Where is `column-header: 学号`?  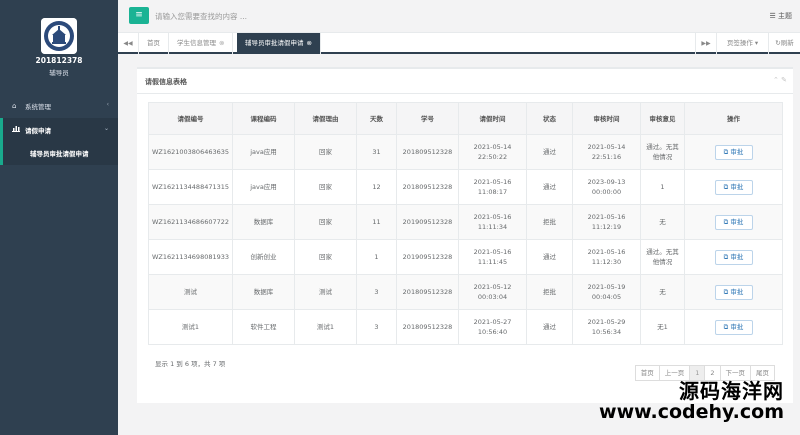 column-header: 学号 is located at coordinates (427, 118).